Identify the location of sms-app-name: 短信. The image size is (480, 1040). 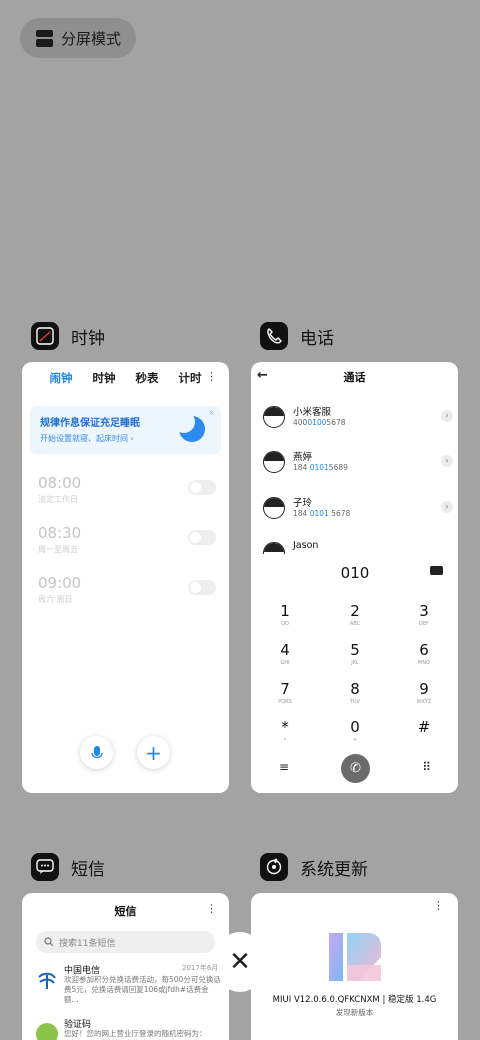
(88, 869).